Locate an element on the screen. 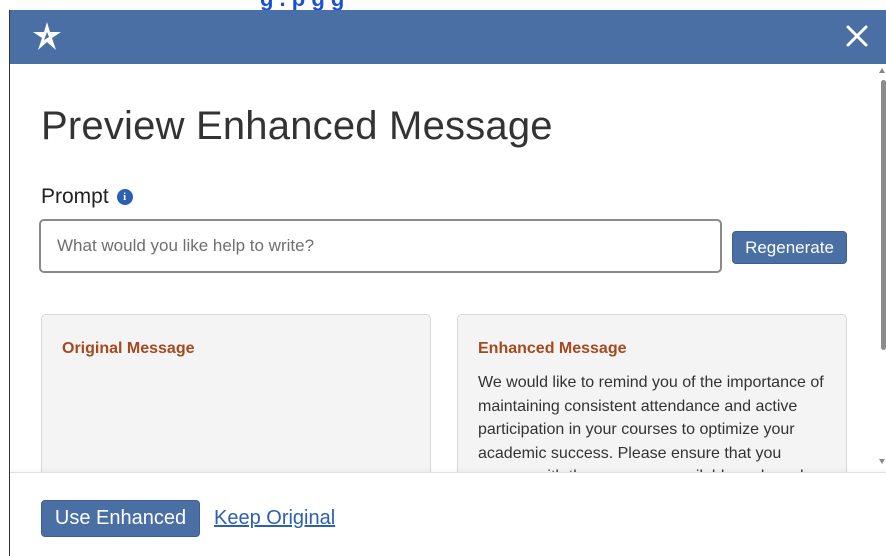 The image size is (886, 556). regenerate-button: Regenerate is located at coordinates (789, 247).